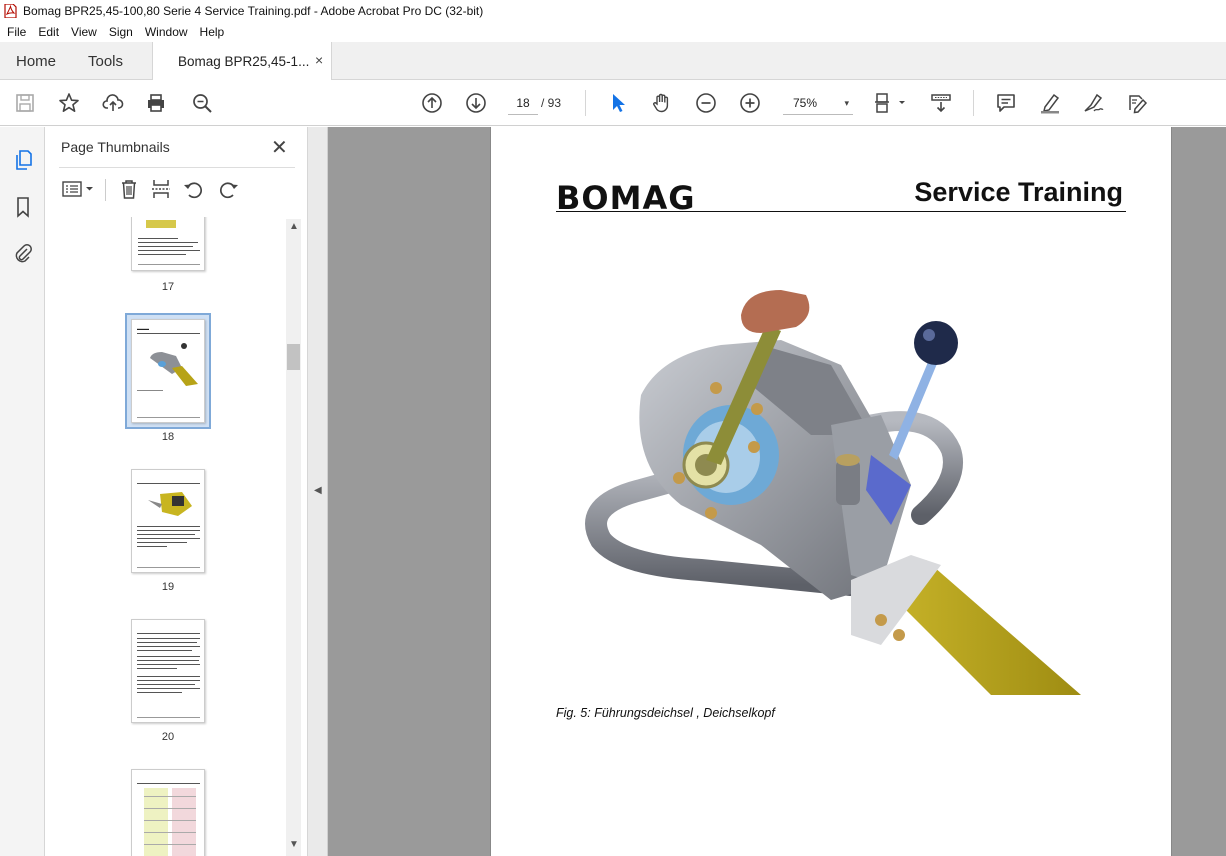  Describe the element at coordinates (293, 357) in the screenshot. I see `thumbnail-scrollbar-thumb` at that location.